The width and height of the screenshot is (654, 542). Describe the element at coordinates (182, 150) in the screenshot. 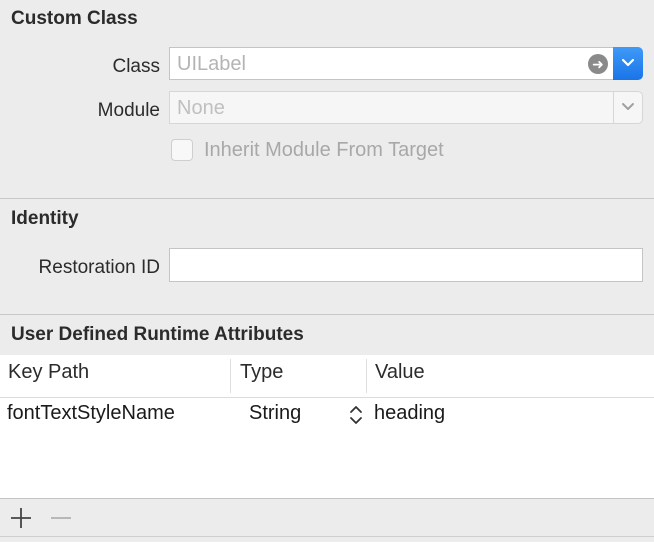

I see `inherit-module-checkbox` at that location.